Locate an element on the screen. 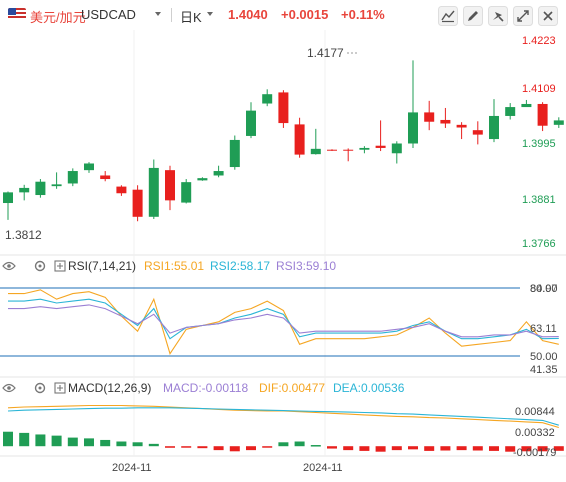 This screenshot has width=566, height=482. rsi-axis: 80.00 84.97 63.11 50.00 41.35 is located at coordinates (544, 329).